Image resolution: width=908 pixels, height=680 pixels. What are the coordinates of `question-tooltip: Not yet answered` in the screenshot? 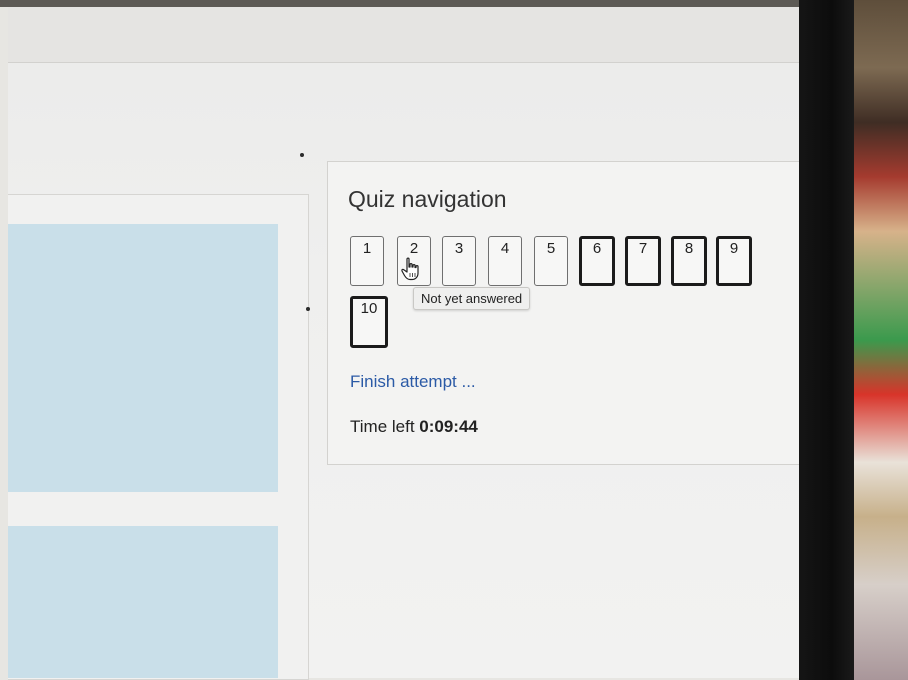 It's located at (472, 298).